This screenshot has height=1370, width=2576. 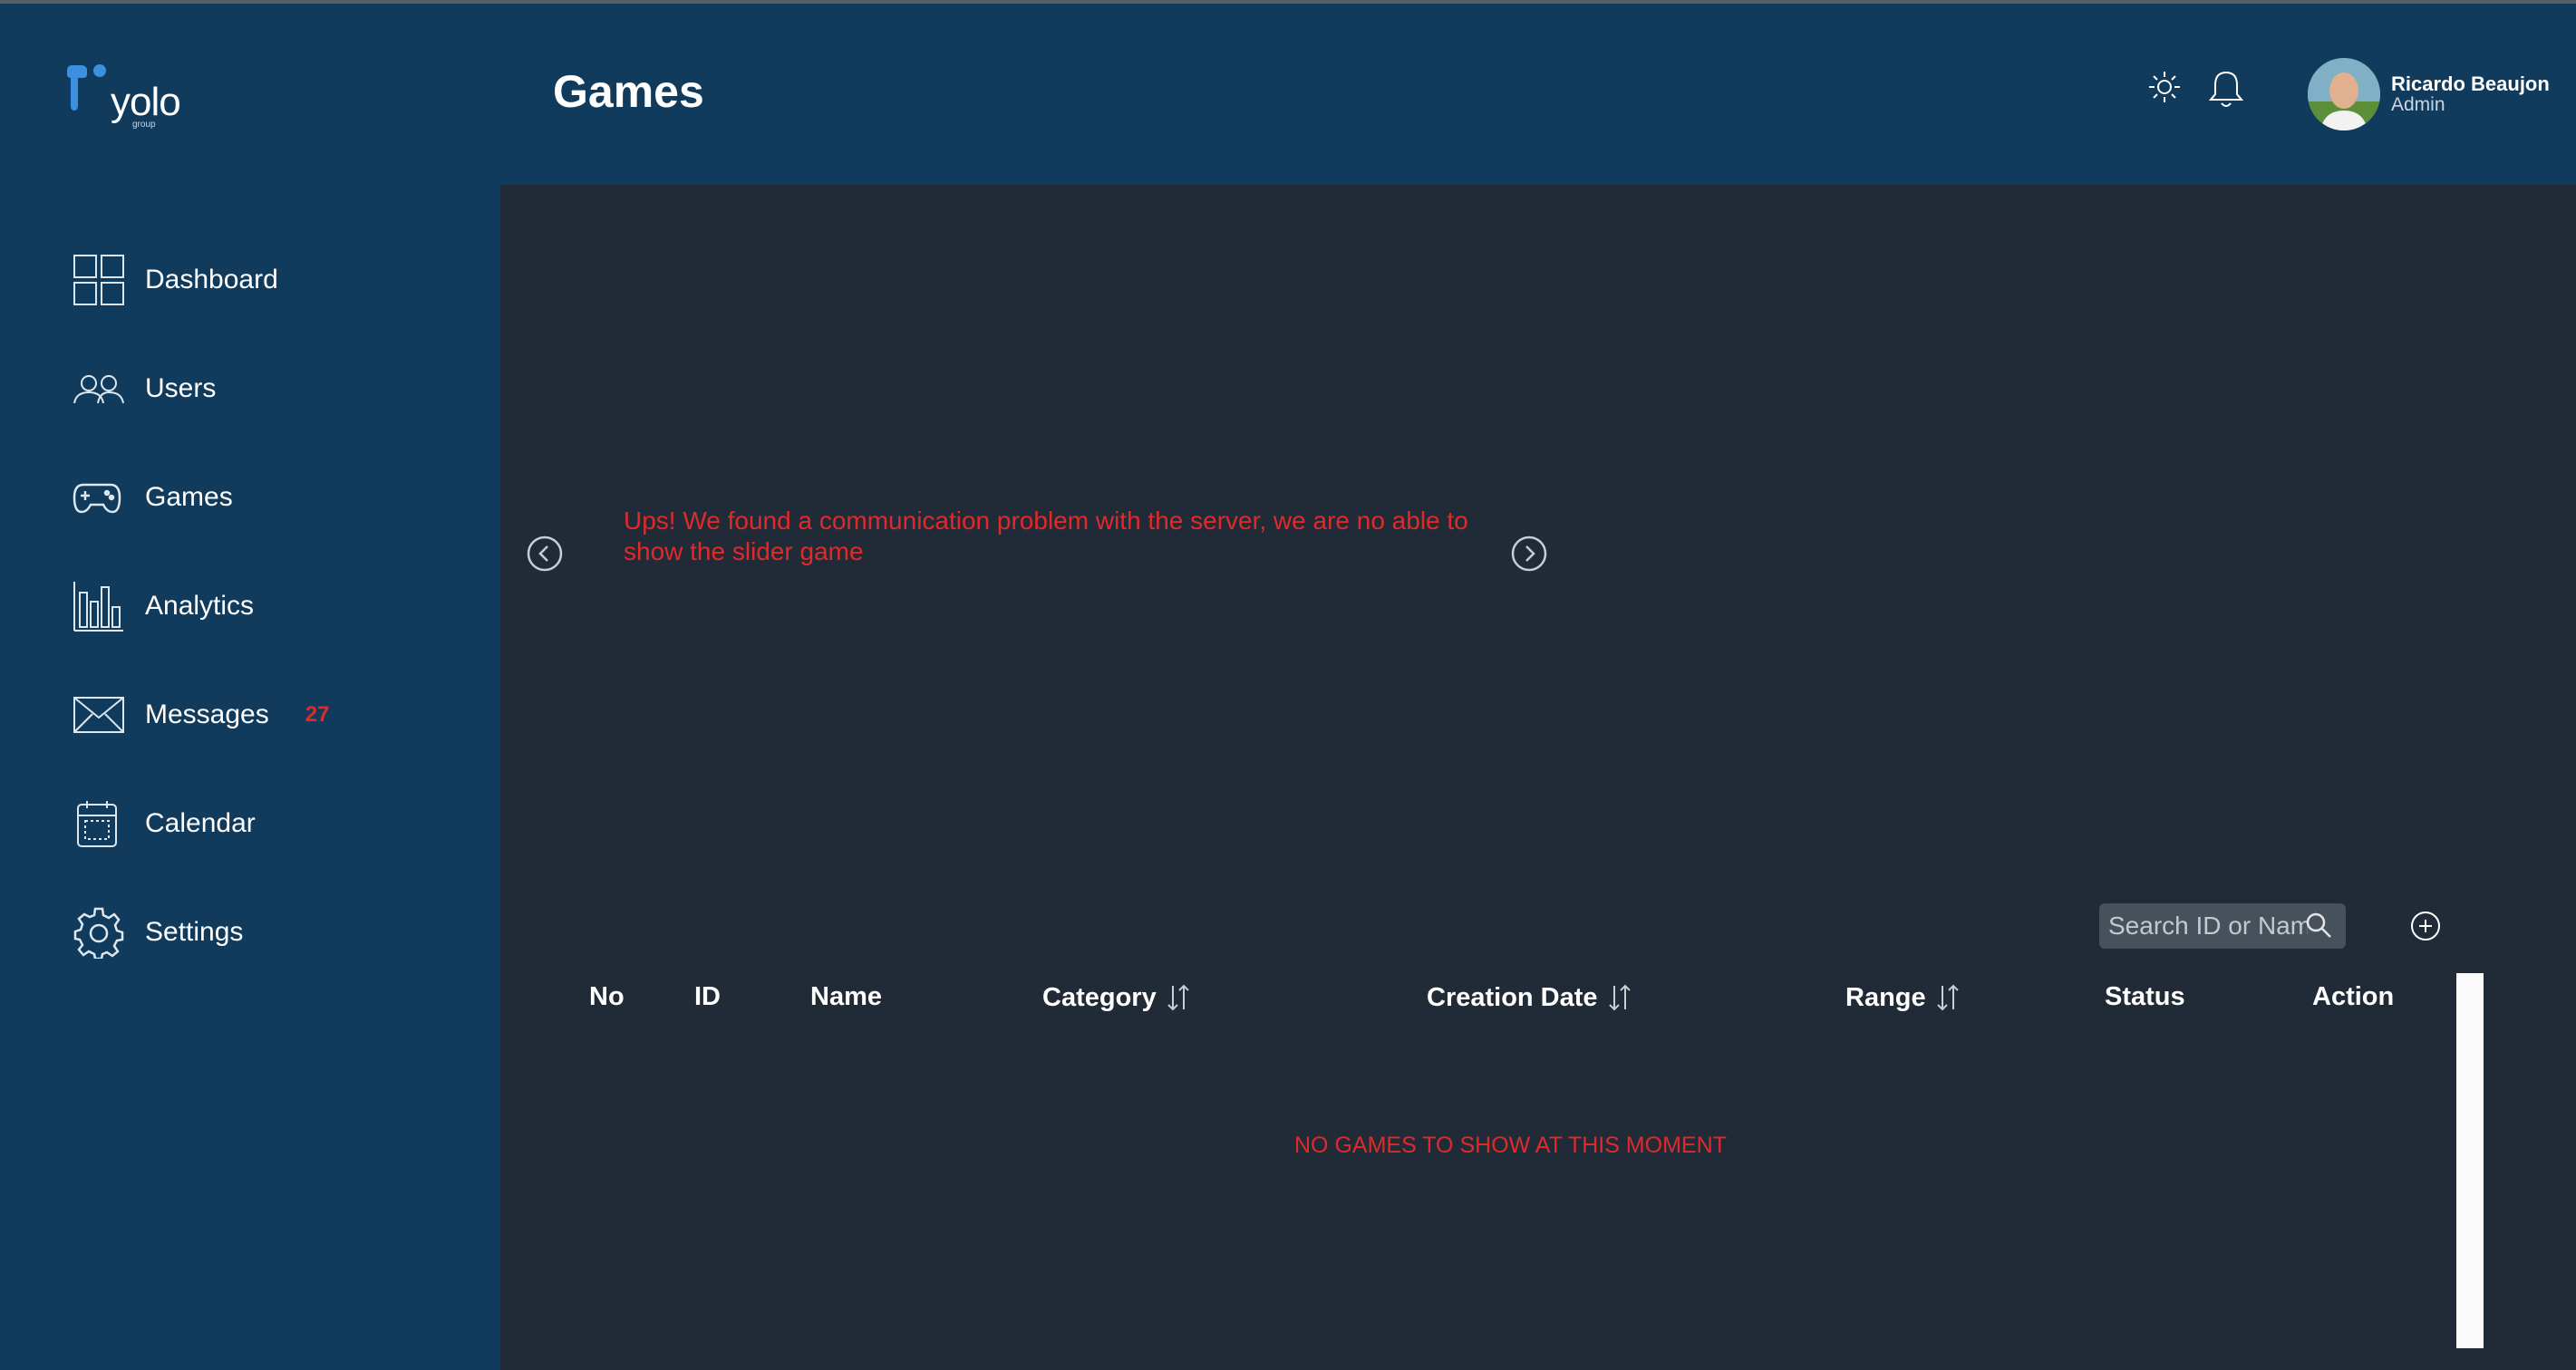 What do you see at coordinates (2425, 926) in the screenshot?
I see `add-game-button` at bounding box center [2425, 926].